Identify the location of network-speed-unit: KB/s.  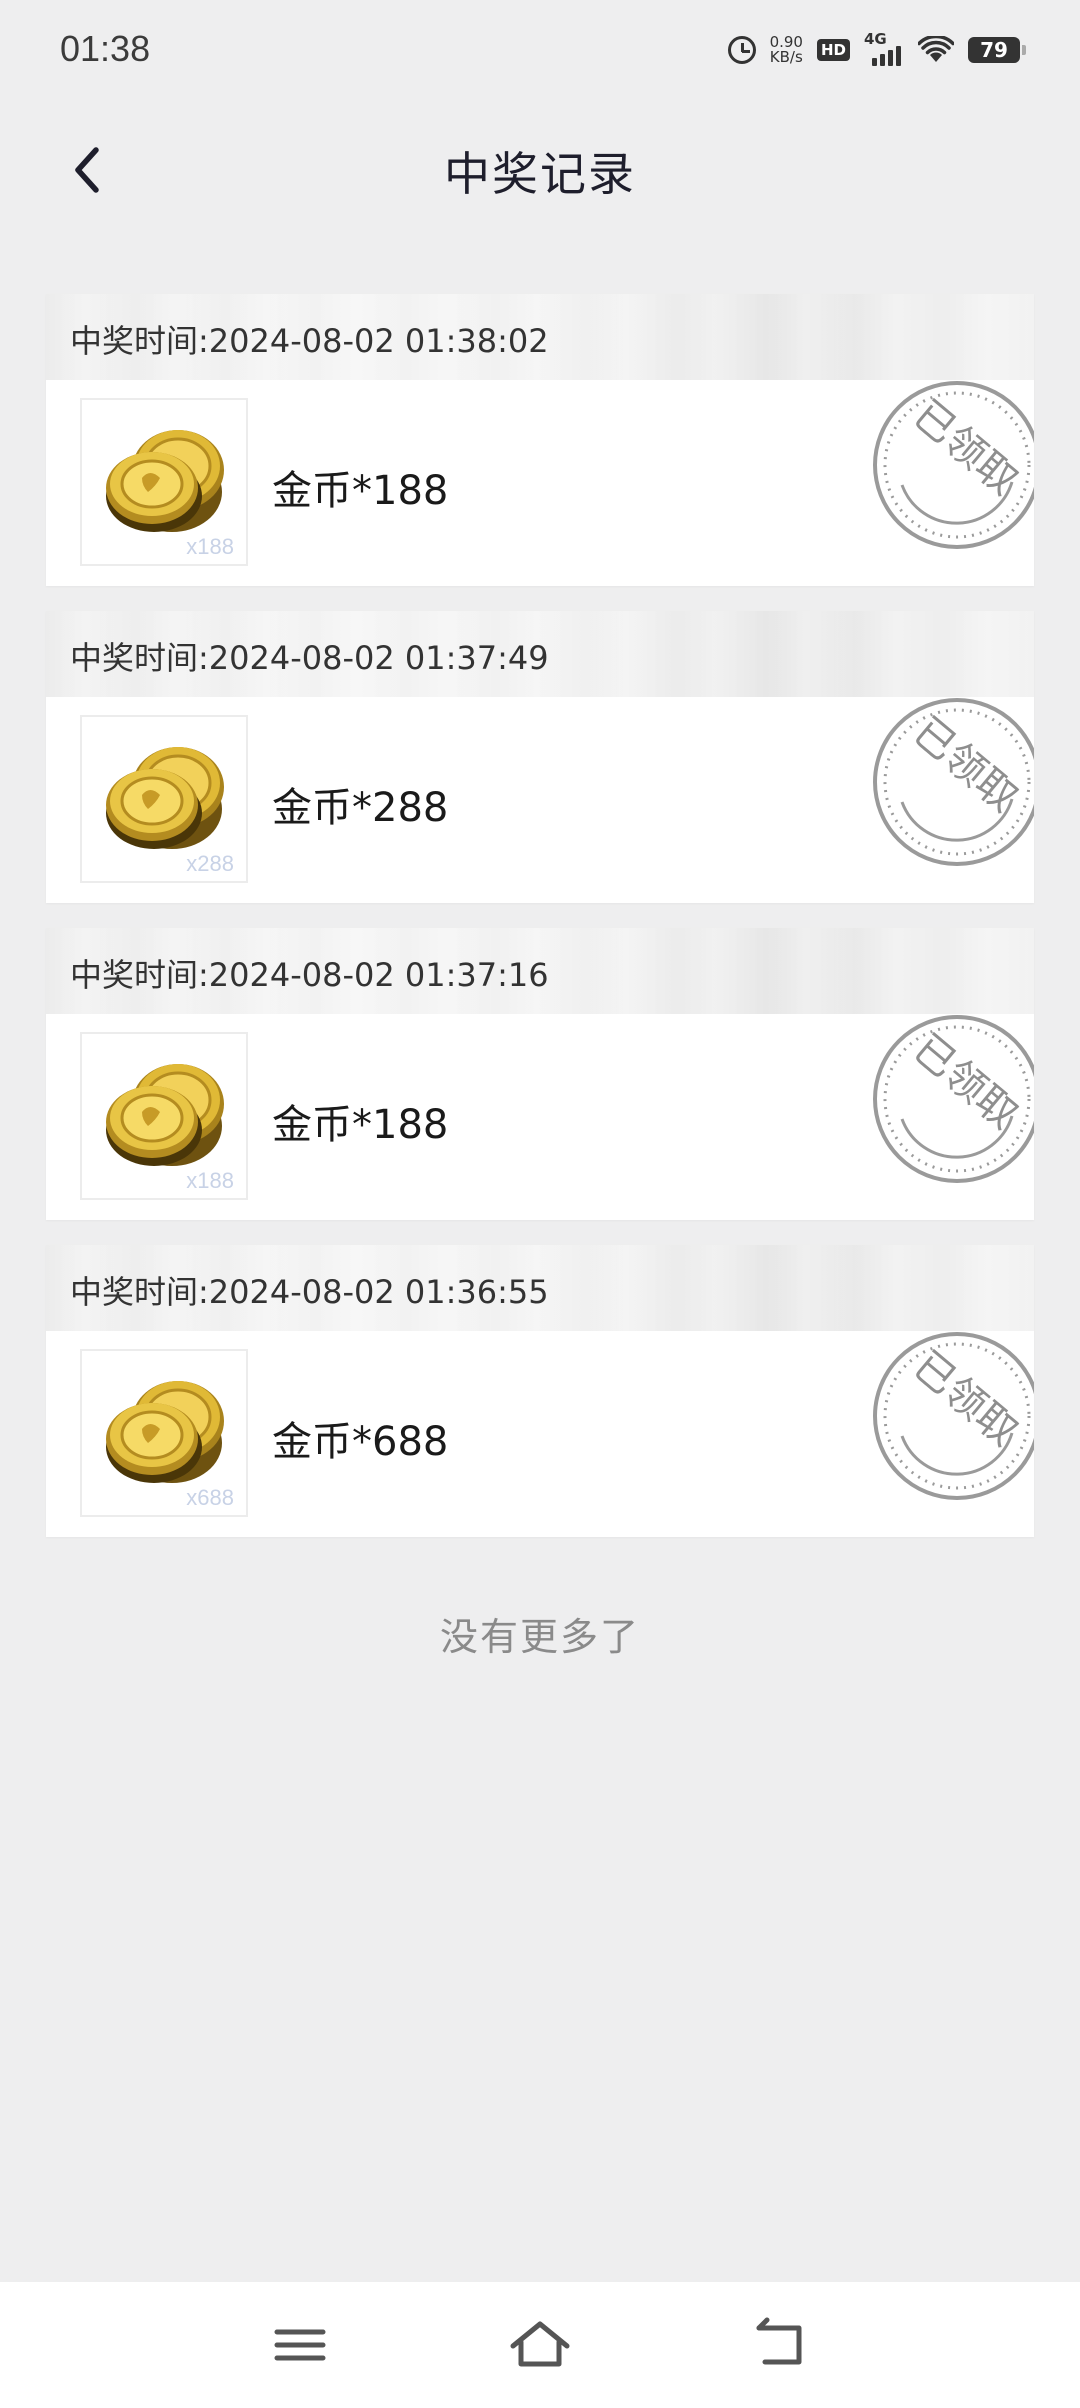
(786, 57).